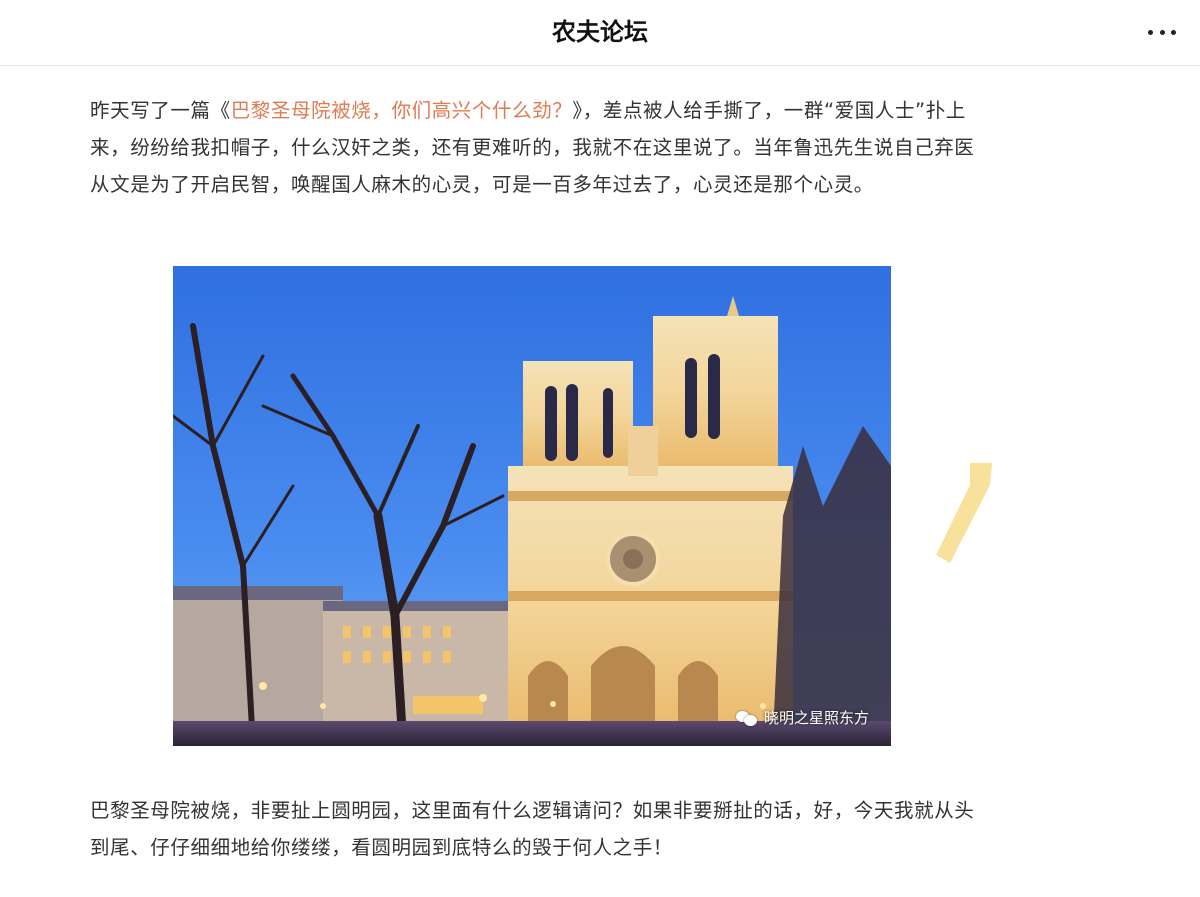 The image size is (1200, 897). What do you see at coordinates (402, 110) in the screenshot?
I see `article-link: 巴黎圣母院被烧，你们高兴个什么劲？` at bounding box center [402, 110].